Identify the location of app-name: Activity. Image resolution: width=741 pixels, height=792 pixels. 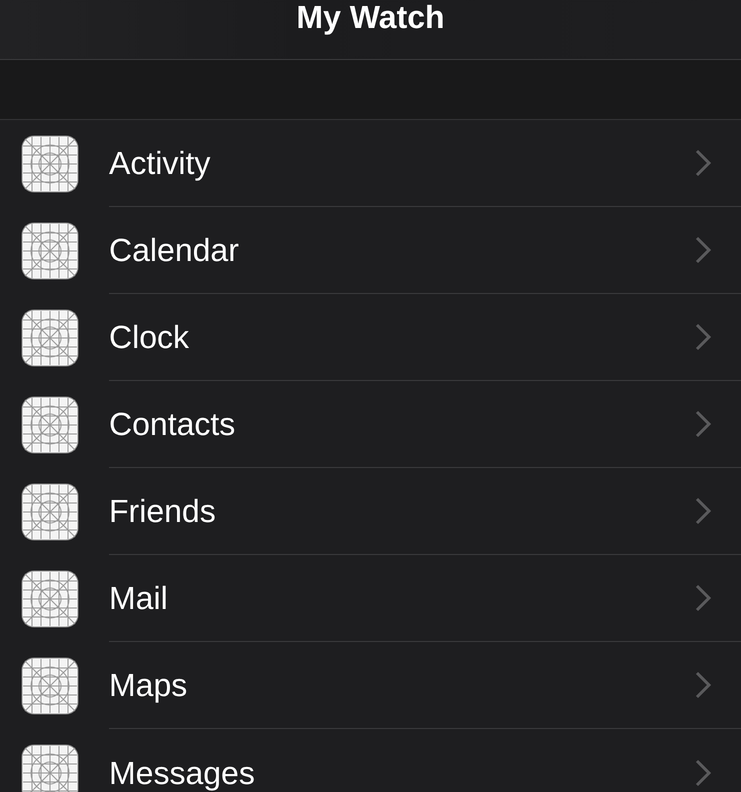
(401, 163).